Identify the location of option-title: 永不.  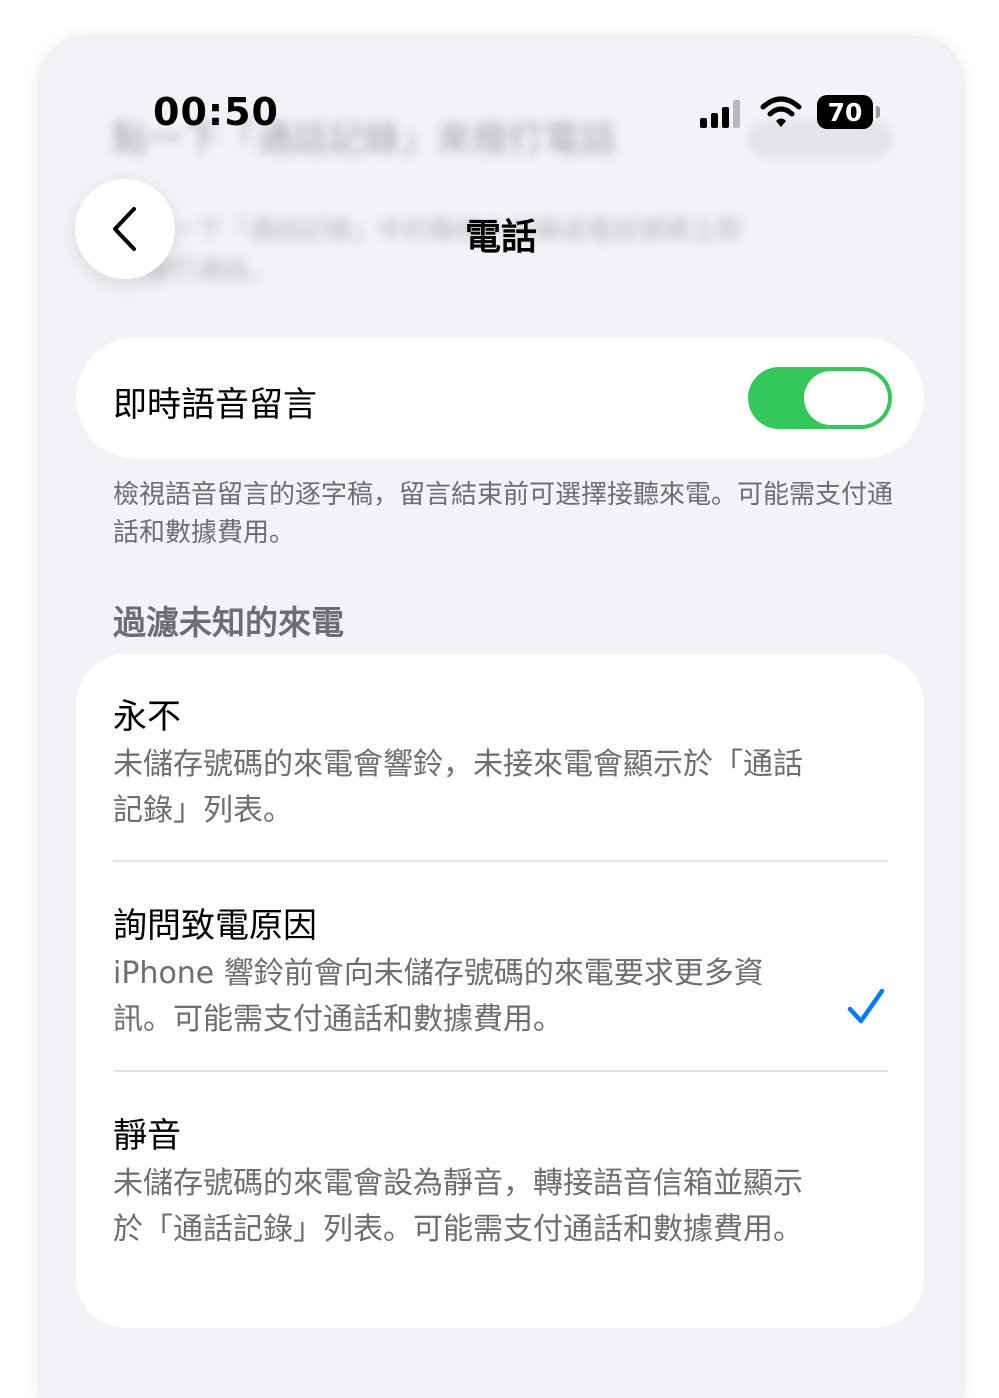
(147, 717).